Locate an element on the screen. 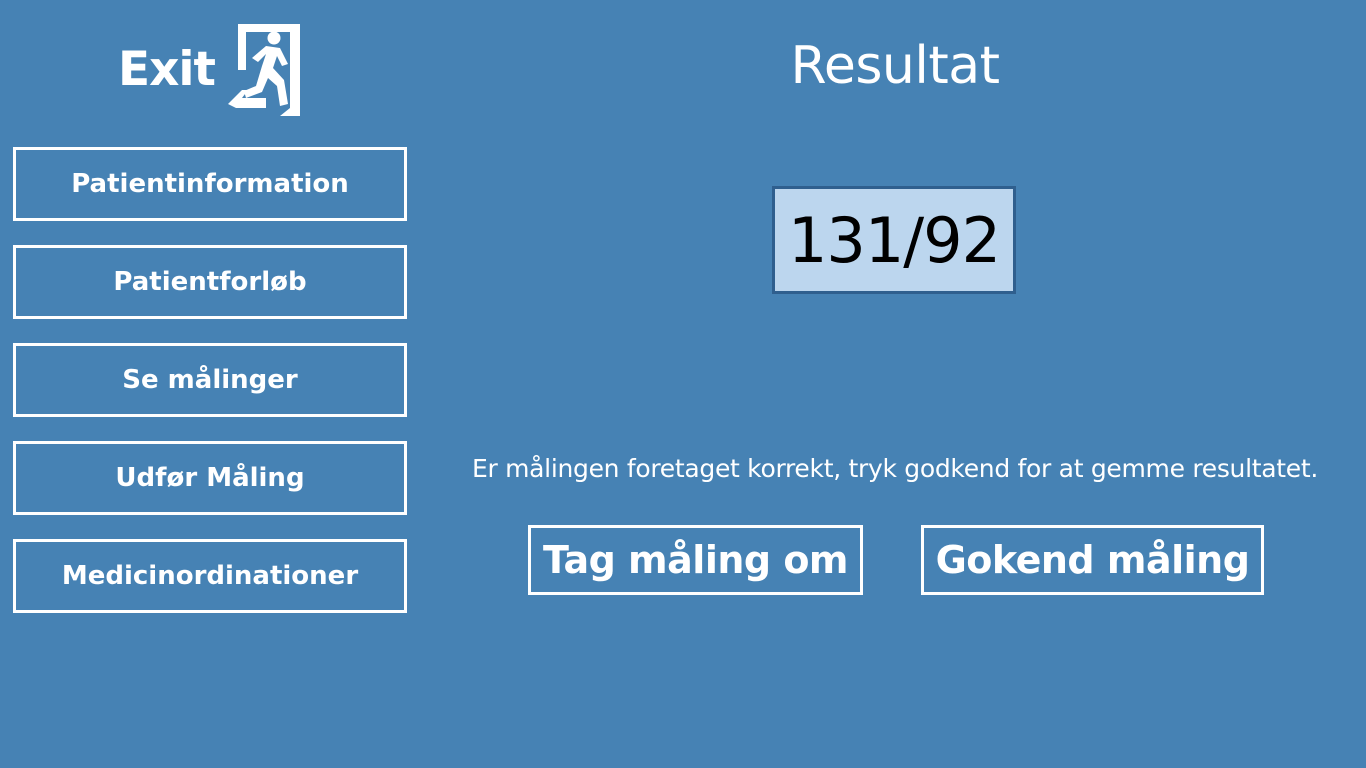  sidebar-item-label: Udfør Måling is located at coordinates (210, 478).